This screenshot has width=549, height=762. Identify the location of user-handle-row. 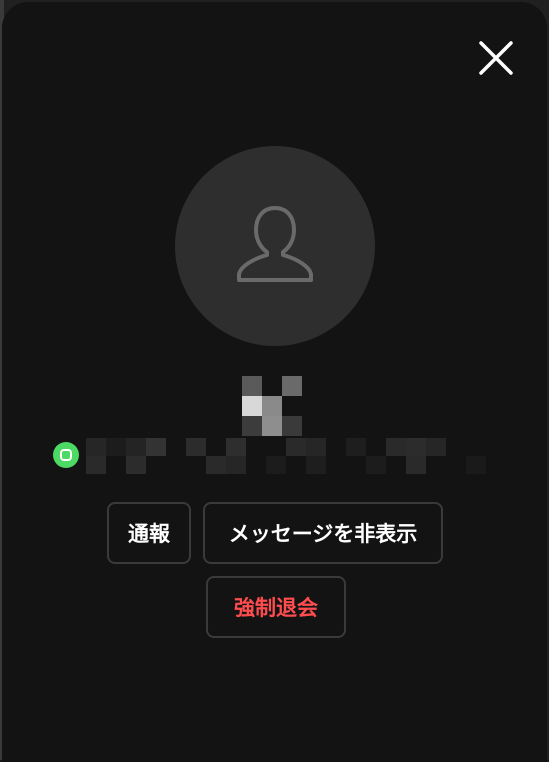
(272, 457).